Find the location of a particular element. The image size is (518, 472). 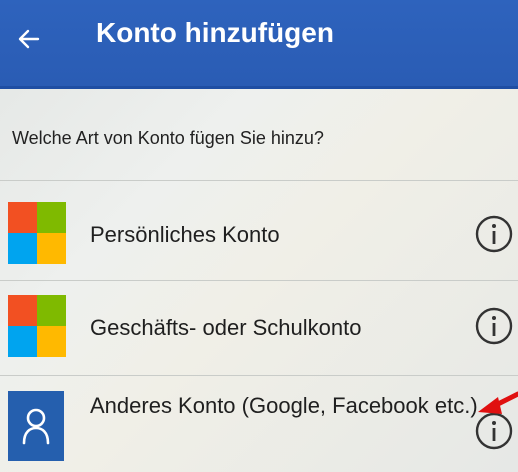

back-button is located at coordinates (29, 39).